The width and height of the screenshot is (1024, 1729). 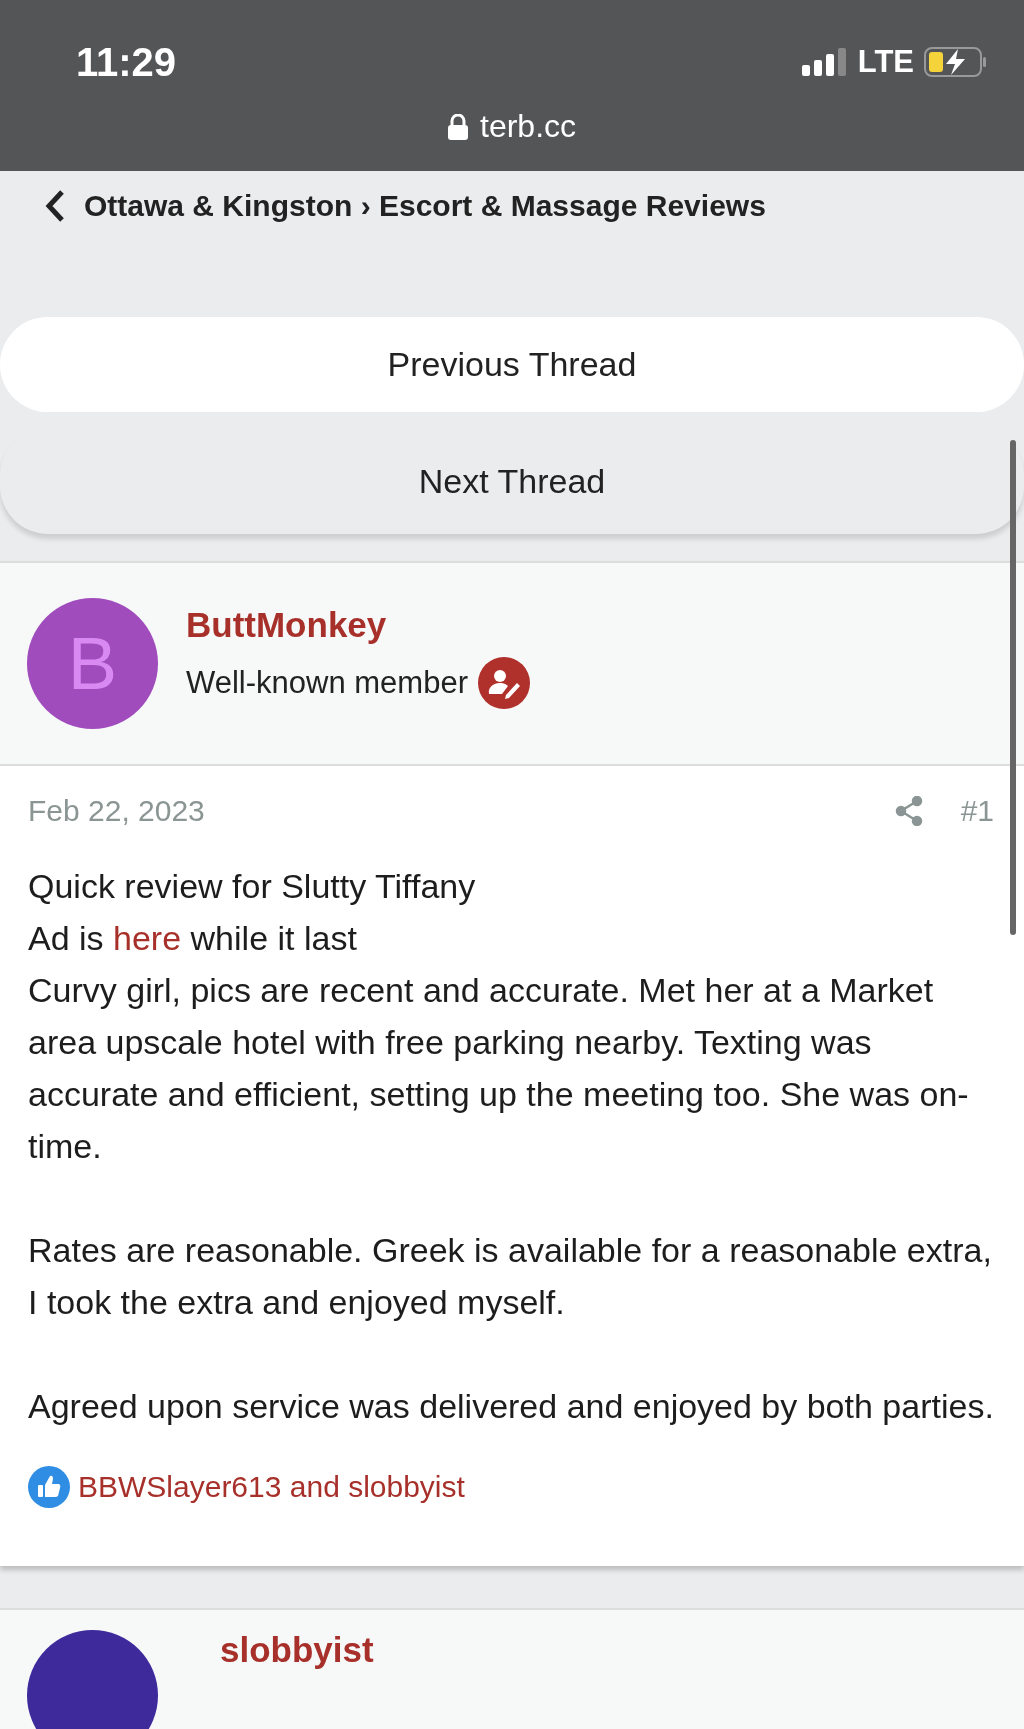 I want to click on thread-nav-button: Next Thread, so click(x=512, y=481).